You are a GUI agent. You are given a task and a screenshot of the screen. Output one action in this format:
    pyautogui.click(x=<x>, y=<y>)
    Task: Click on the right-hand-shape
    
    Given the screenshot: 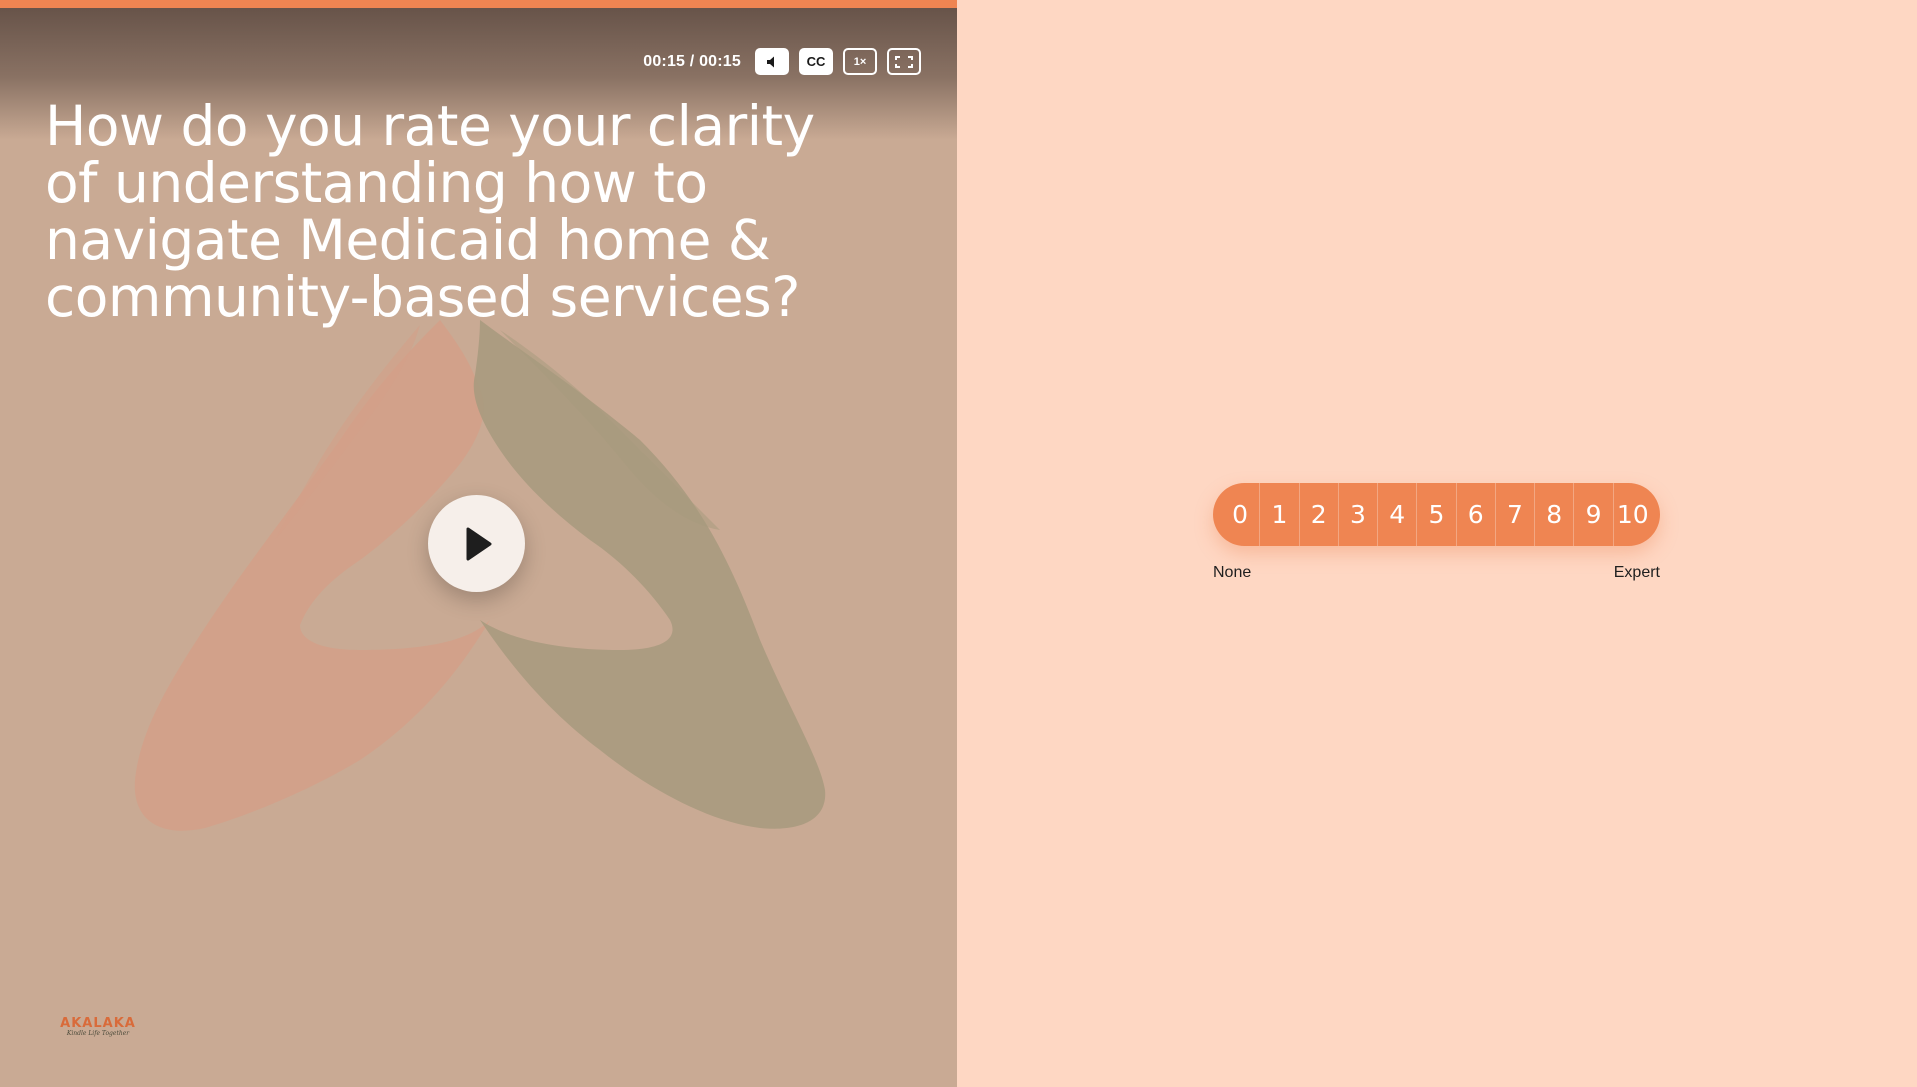 What is the action you would take?
    pyautogui.click(x=649, y=574)
    